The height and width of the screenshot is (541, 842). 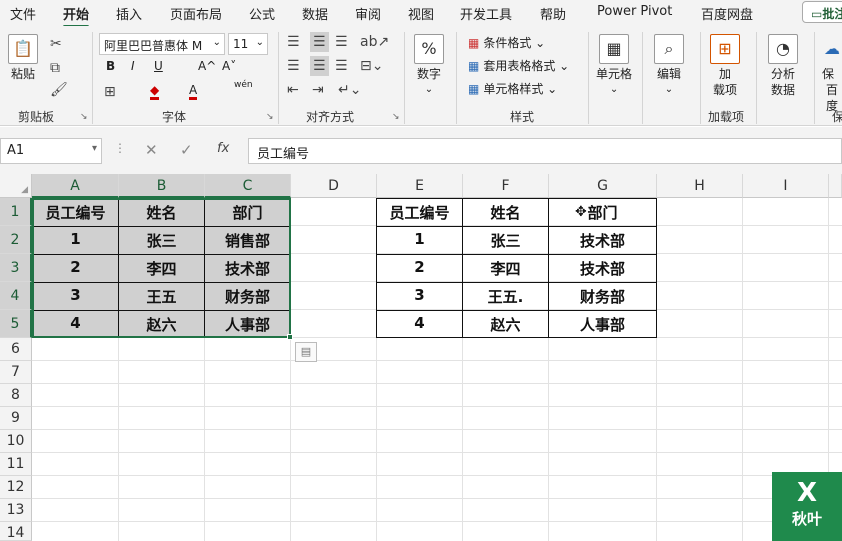 I want to click on cell-e5: 4, so click(x=419, y=323).